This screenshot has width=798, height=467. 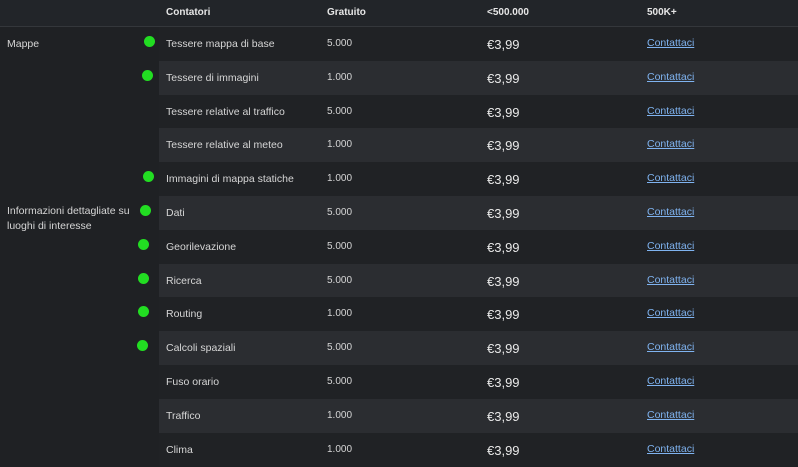 I want to click on table-row: Tessere di immagini 1.000 €3,99 Contattaci, so click(x=399, y=77).